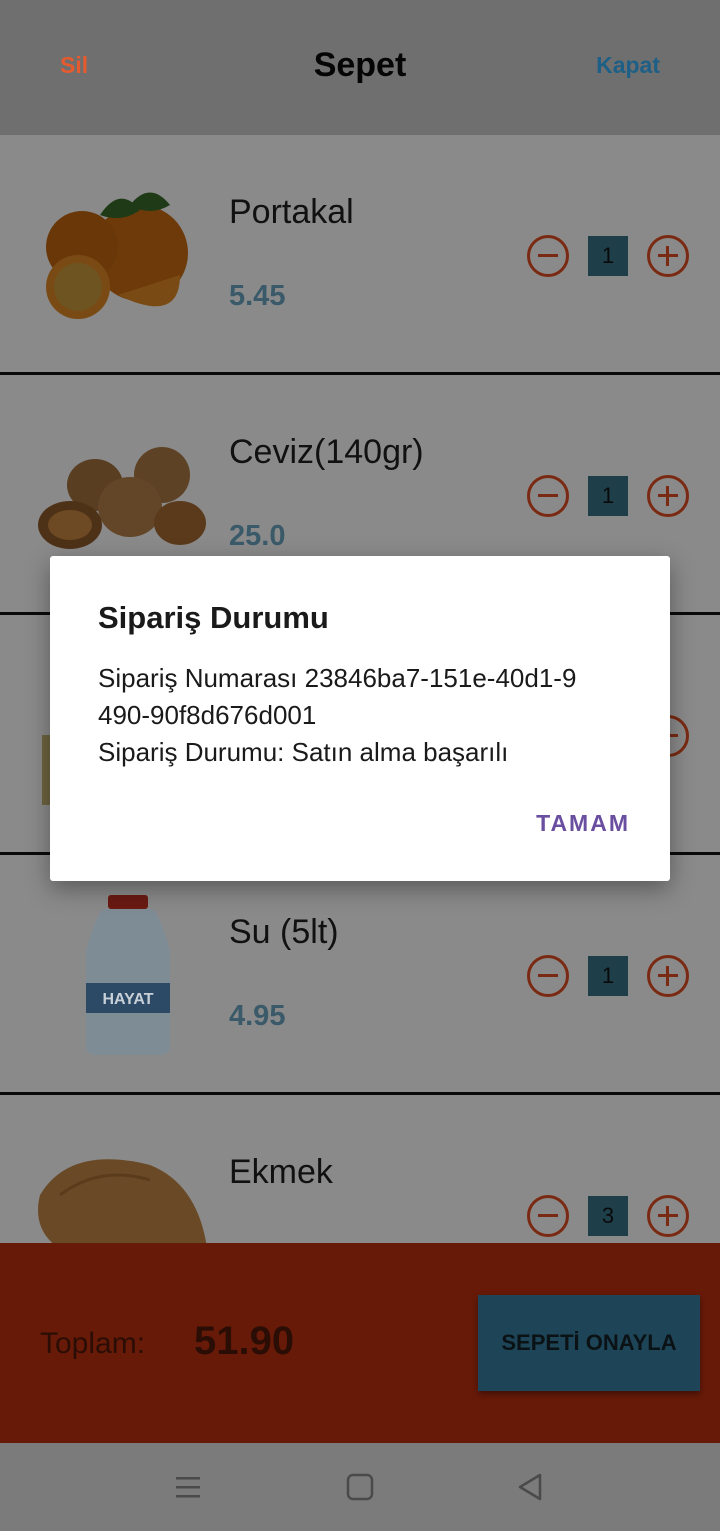 The height and width of the screenshot is (1531, 720). Describe the element at coordinates (120, 495) in the screenshot. I see `walnut-image` at that location.